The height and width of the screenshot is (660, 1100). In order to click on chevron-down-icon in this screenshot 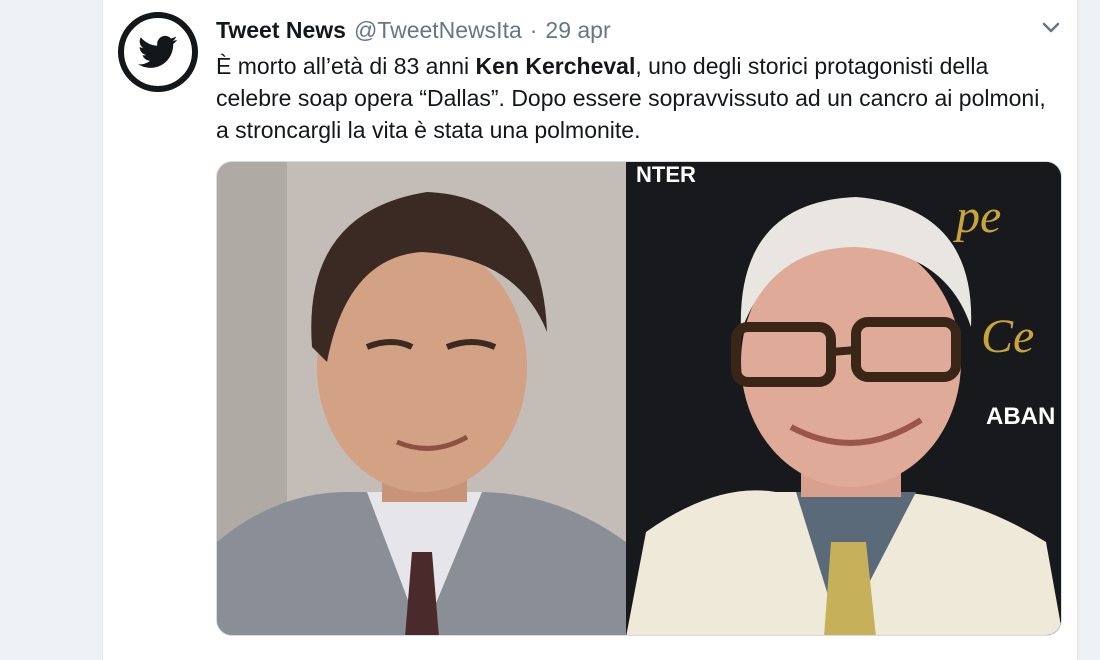, I will do `click(1051, 27)`.